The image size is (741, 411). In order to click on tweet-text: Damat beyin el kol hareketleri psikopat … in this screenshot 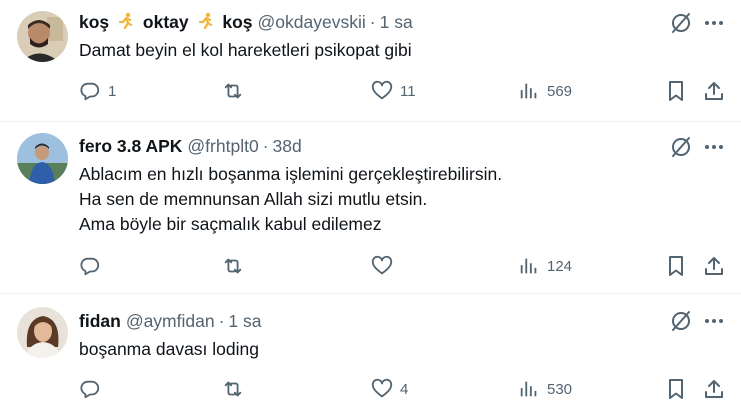, I will do `click(245, 50)`.